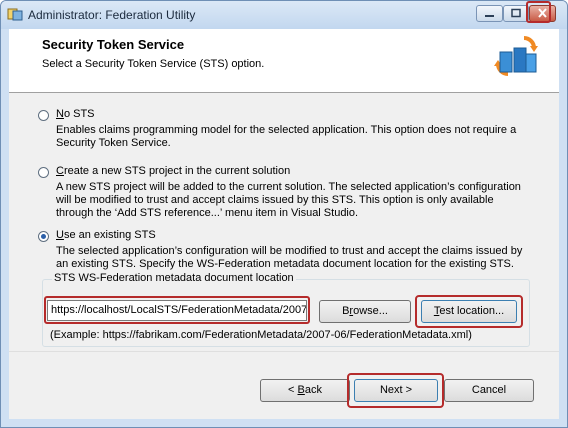 This screenshot has width=568, height=428. What do you see at coordinates (60, 171) in the screenshot?
I see `hotkey: C` at bounding box center [60, 171].